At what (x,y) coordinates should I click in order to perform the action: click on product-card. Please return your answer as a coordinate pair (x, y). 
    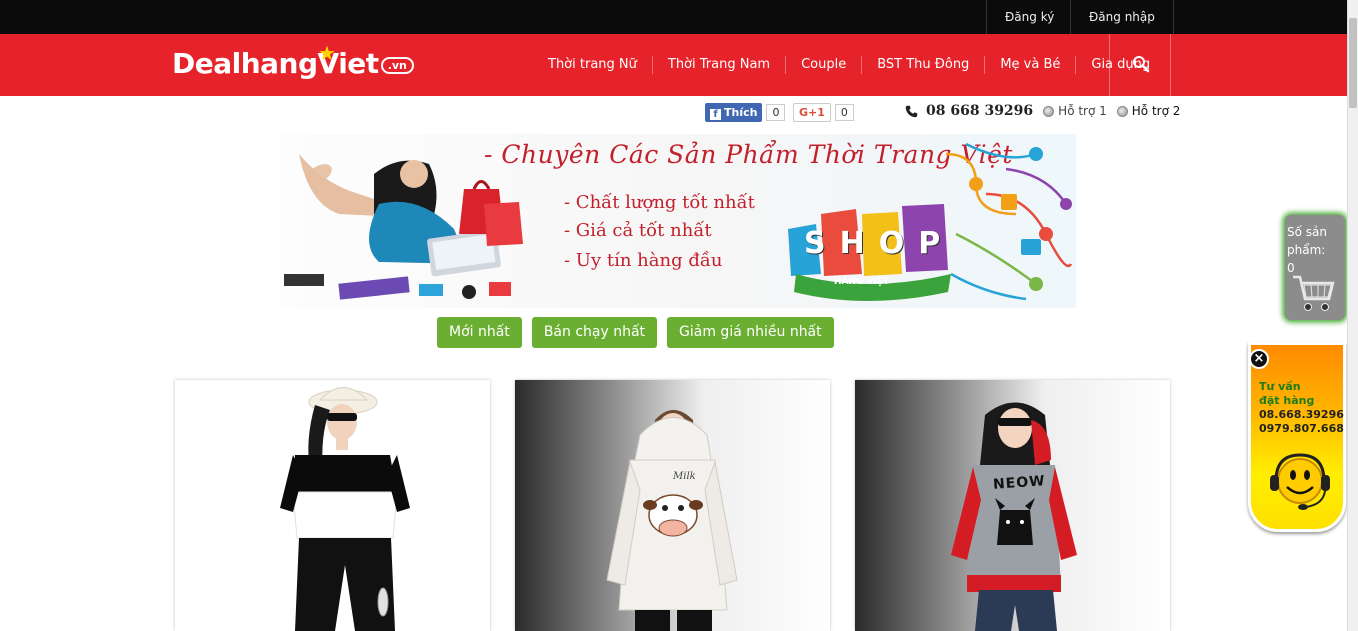
    Looking at the image, I should click on (332, 505).